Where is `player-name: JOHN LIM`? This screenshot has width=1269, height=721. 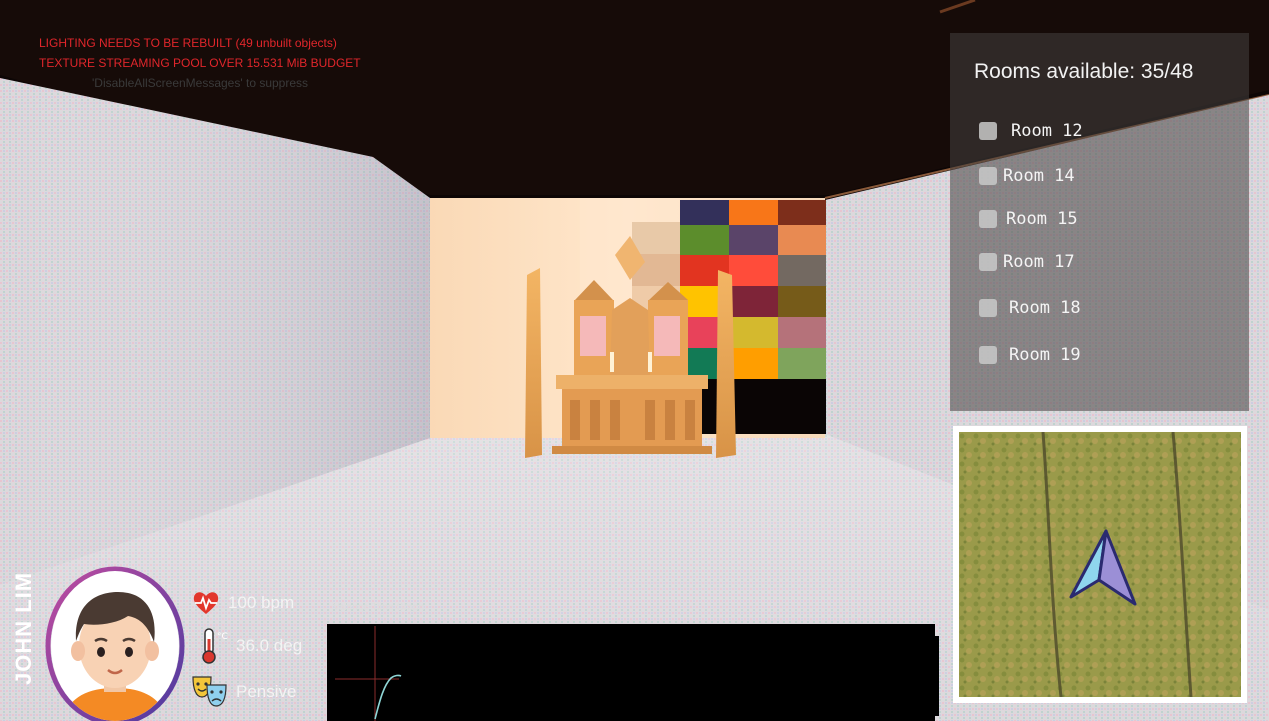
player-name: JOHN LIM is located at coordinates (23, 628).